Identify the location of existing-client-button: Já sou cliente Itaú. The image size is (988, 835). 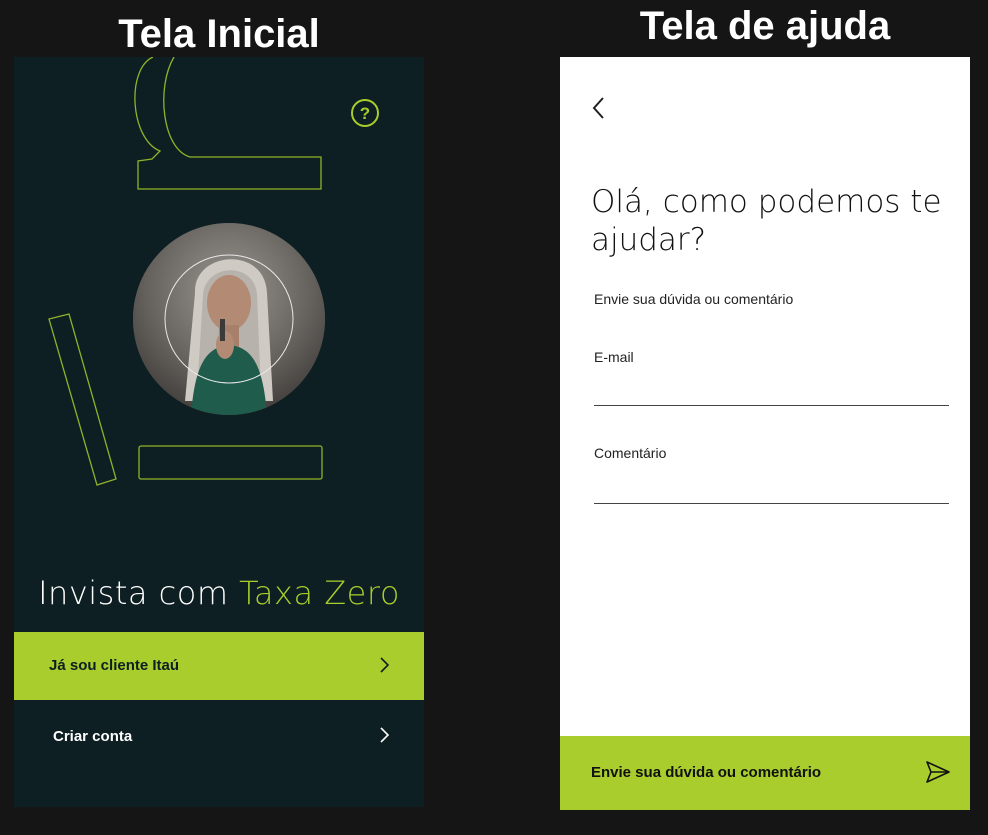
(219, 666).